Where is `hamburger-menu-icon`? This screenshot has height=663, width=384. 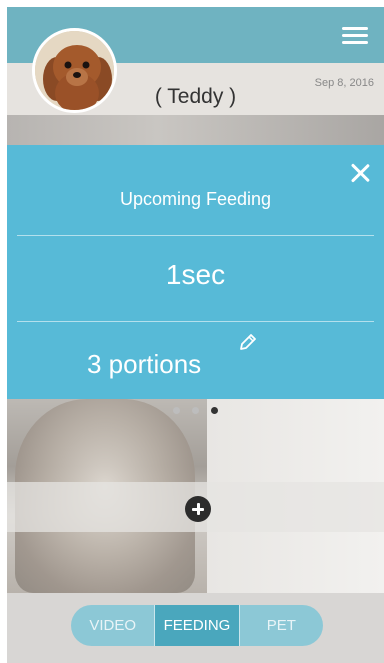 hamburger-menu-icon is located at coordinates (355, 36).